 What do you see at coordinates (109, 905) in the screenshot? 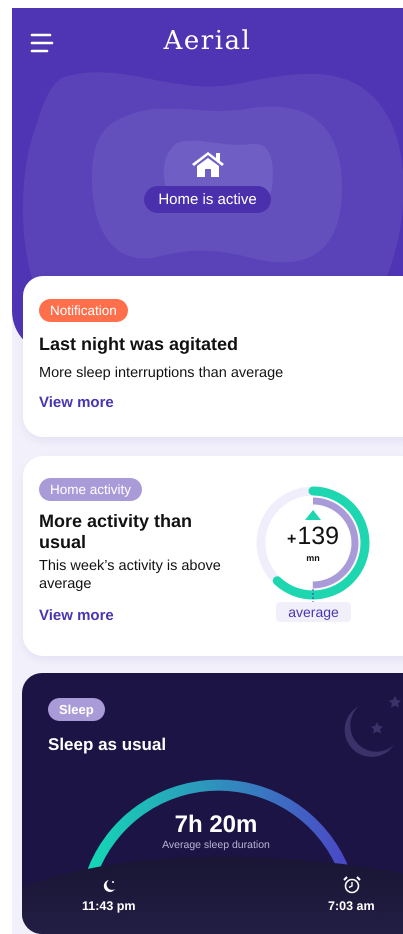
I see `bedtime: 11:43 pm` at bounding box center [109, 905].